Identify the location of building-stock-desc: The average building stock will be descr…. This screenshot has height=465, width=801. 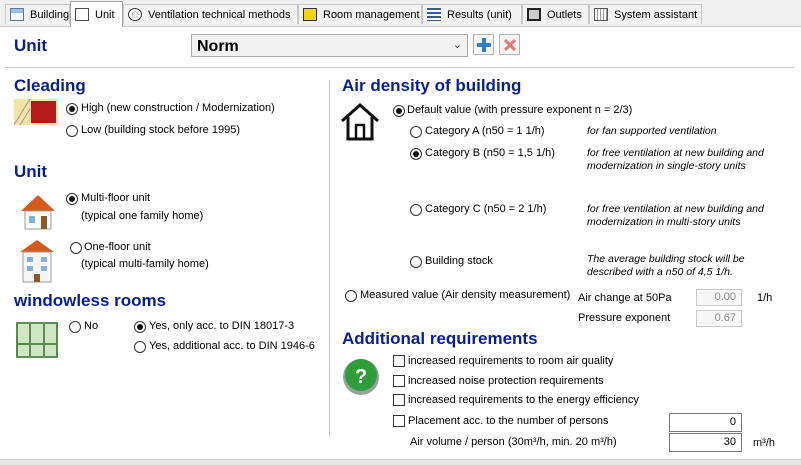
(666, 265).